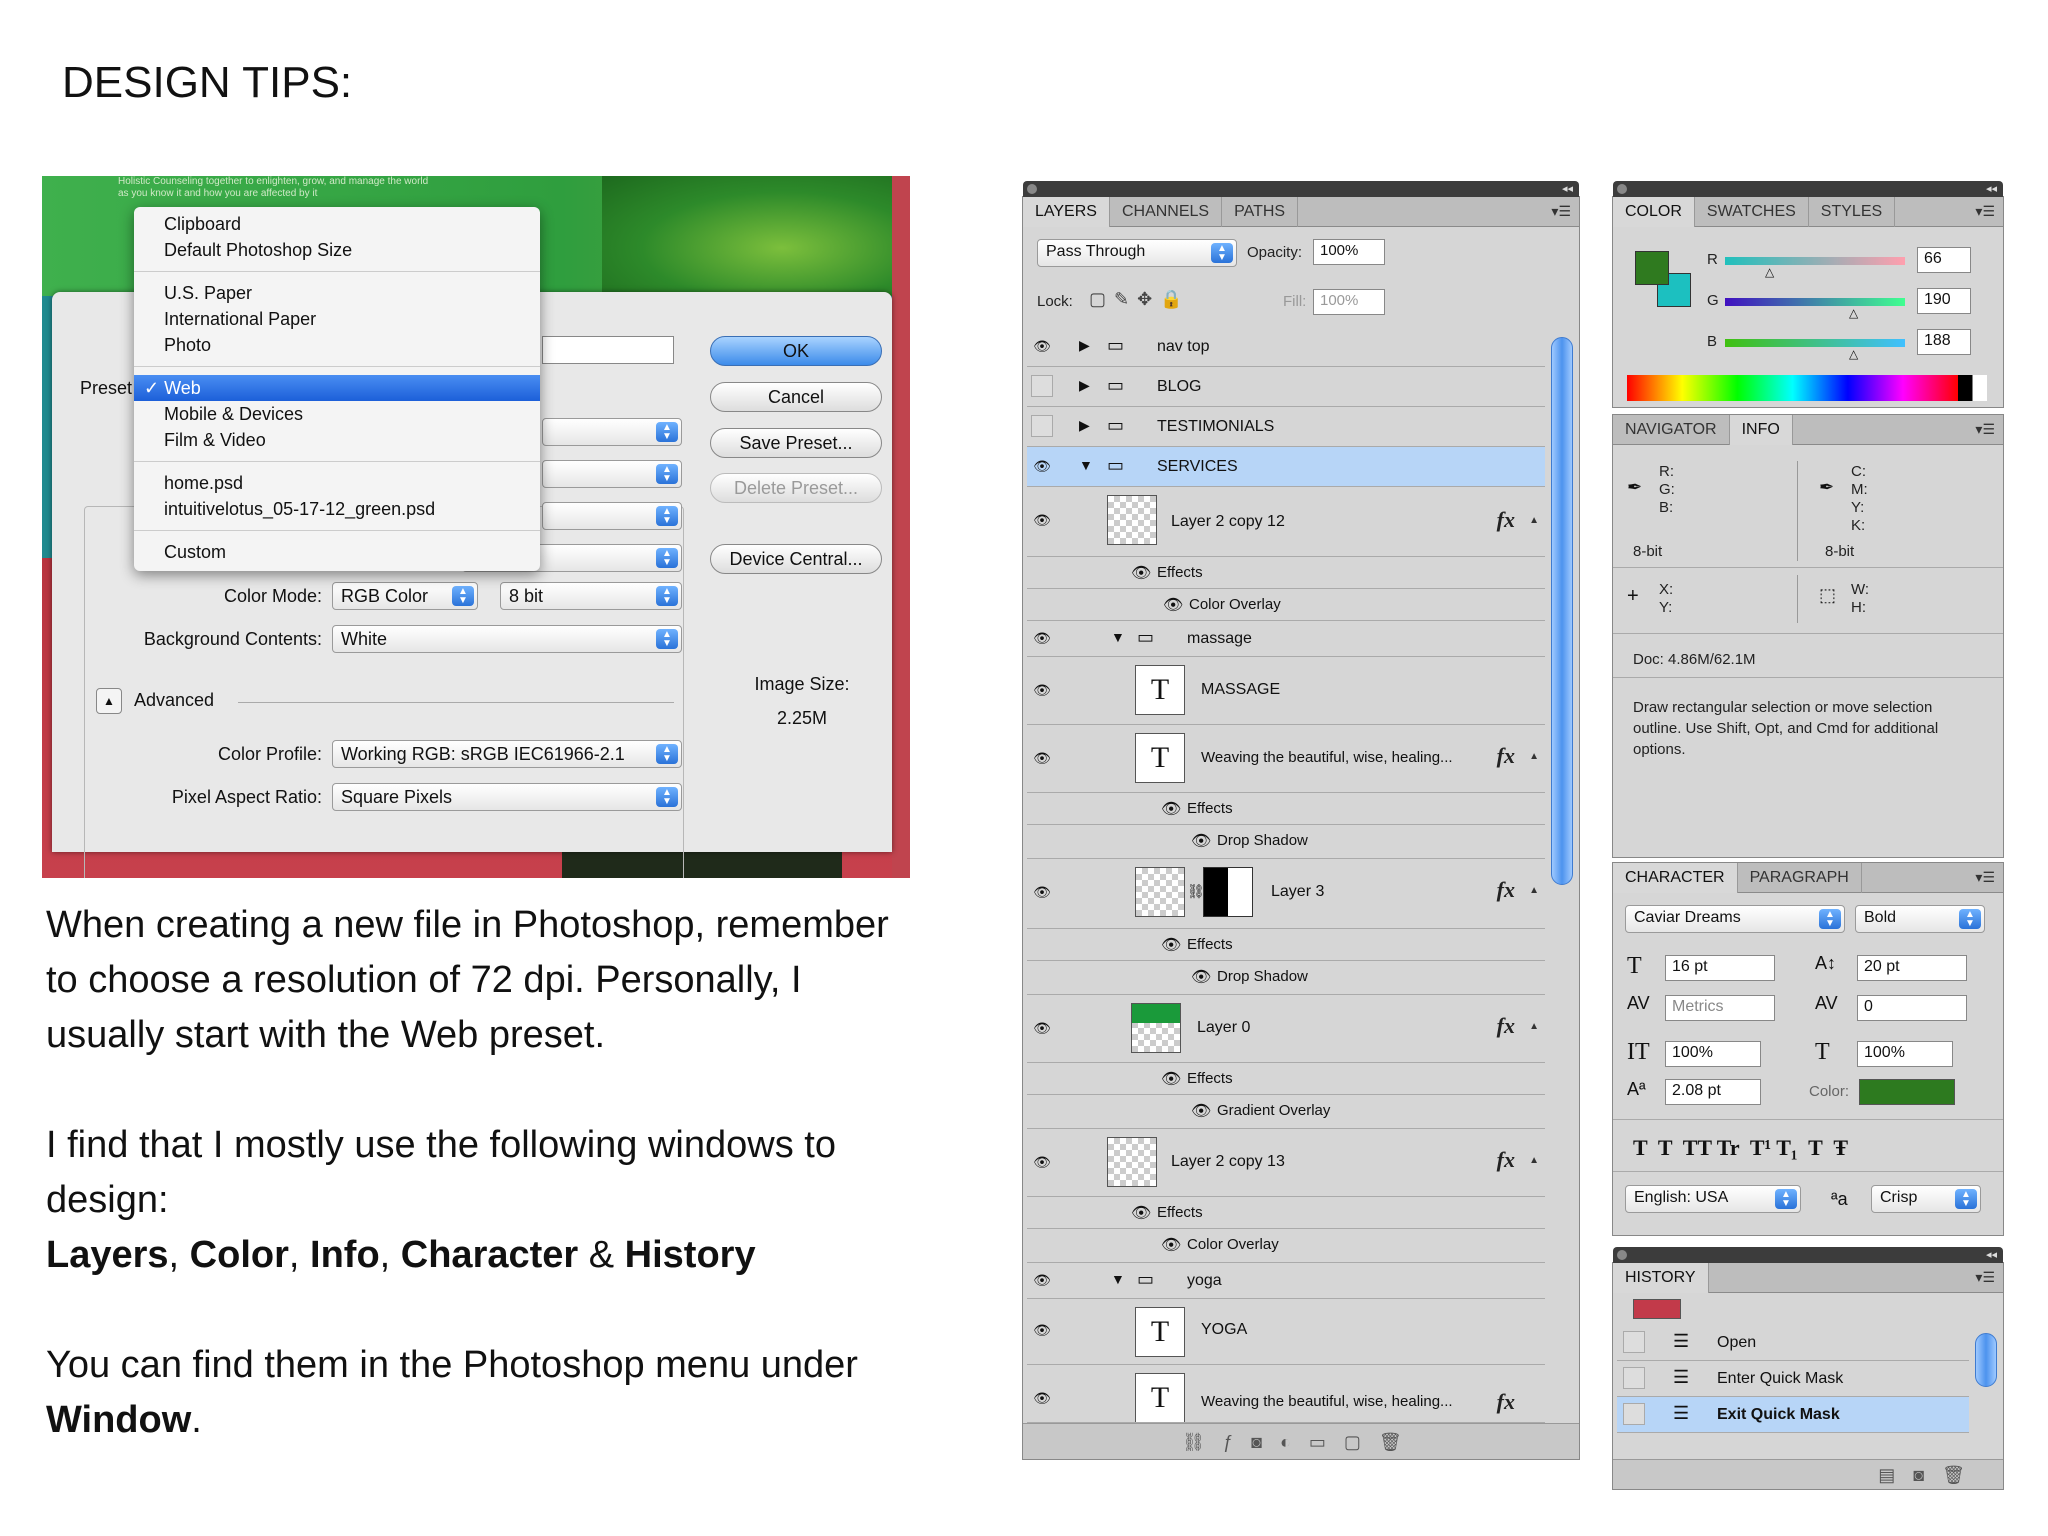 The width and height of the screenshot is (2048, 1536). I want to click on b-value: 188, so click(1944, 342).